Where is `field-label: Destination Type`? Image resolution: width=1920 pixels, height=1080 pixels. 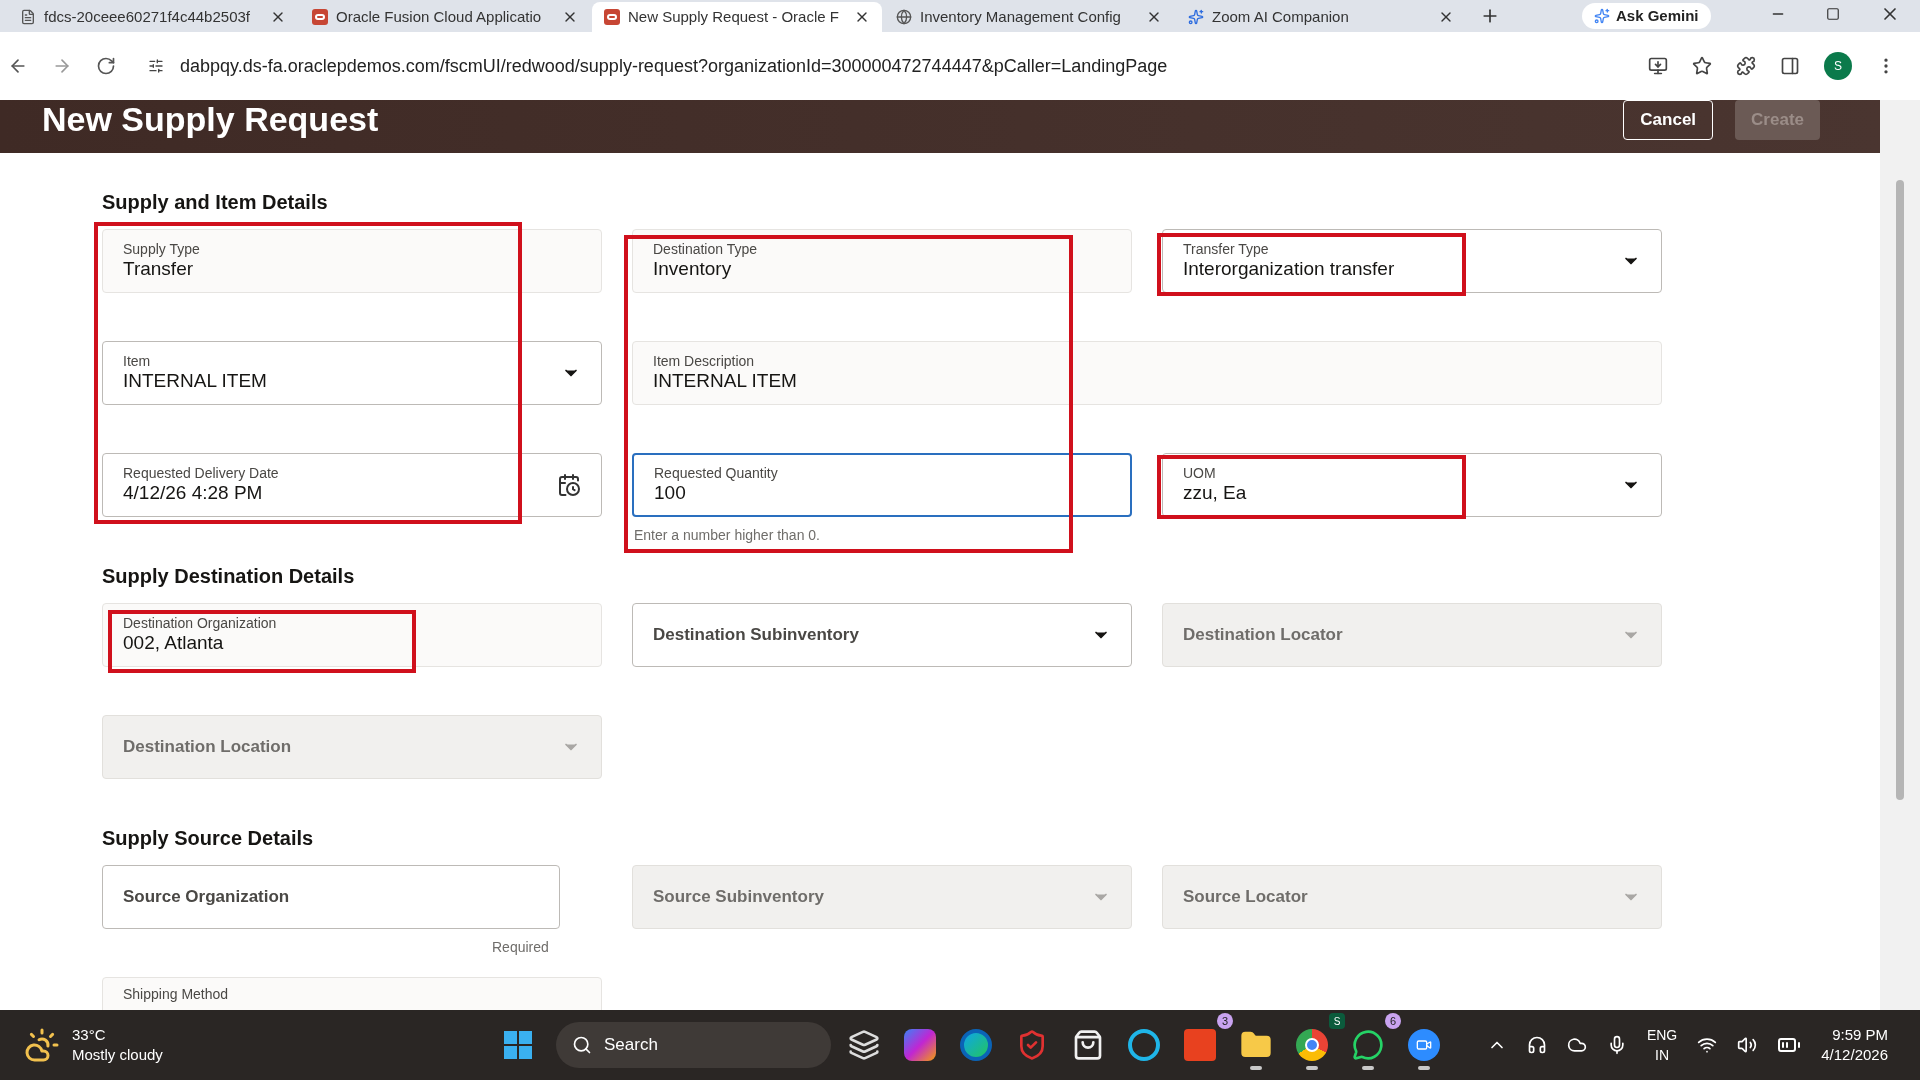 field-label: Destination Type is located at coordinates (706, 249).